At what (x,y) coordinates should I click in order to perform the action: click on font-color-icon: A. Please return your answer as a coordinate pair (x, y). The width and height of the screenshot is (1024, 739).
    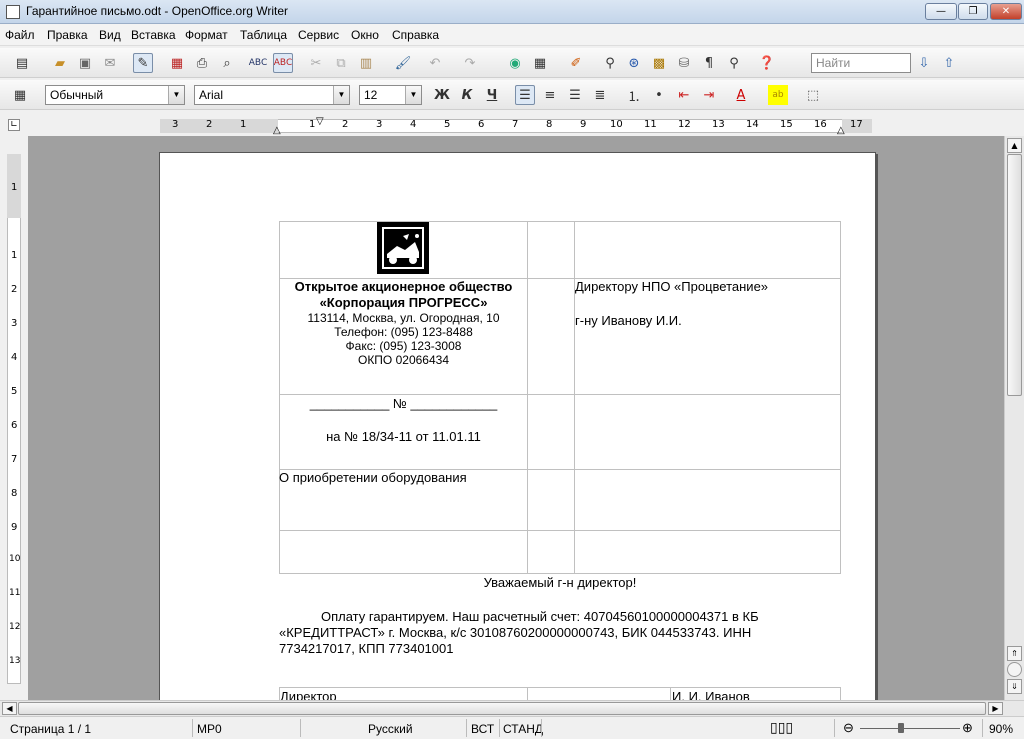
    Looking at the image, I should click on (741, 95).